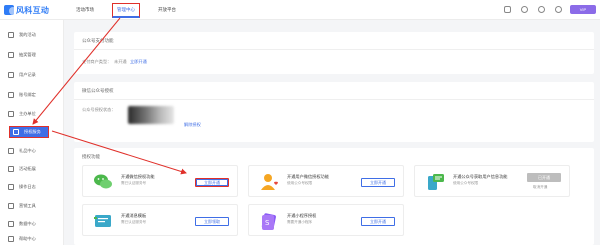 Image resolution: width=600 pixels, height=245 pixels. Describe the element at coordinates (326, 181) in the screenshot. I see `function-card: 开通用户微信授权功能 使用公众号权限 立即开通` at that location.